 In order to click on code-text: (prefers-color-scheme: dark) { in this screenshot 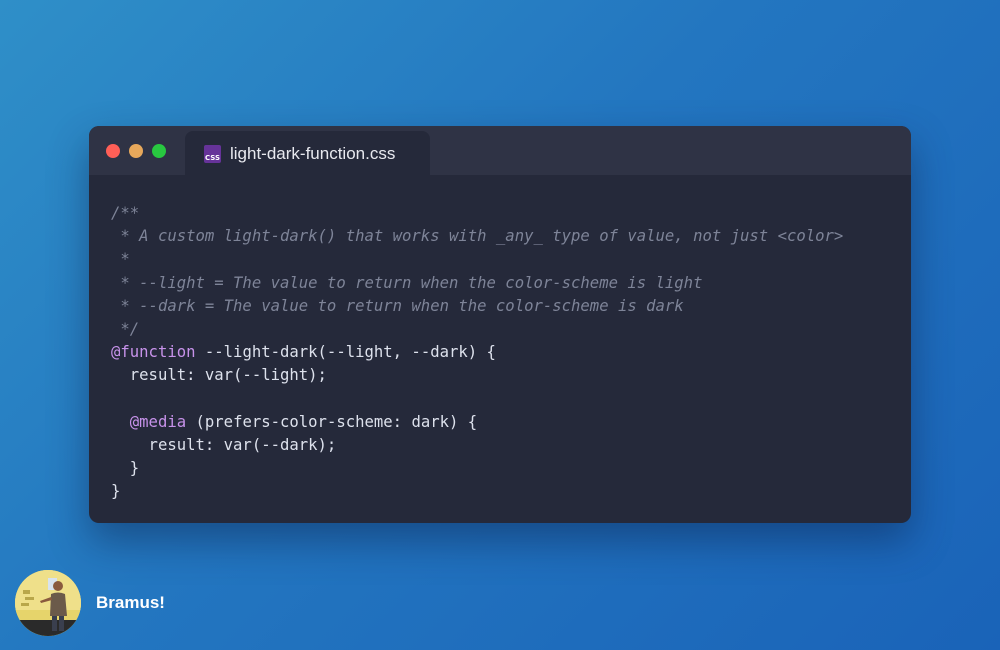, I will do `click(332, 421)`.